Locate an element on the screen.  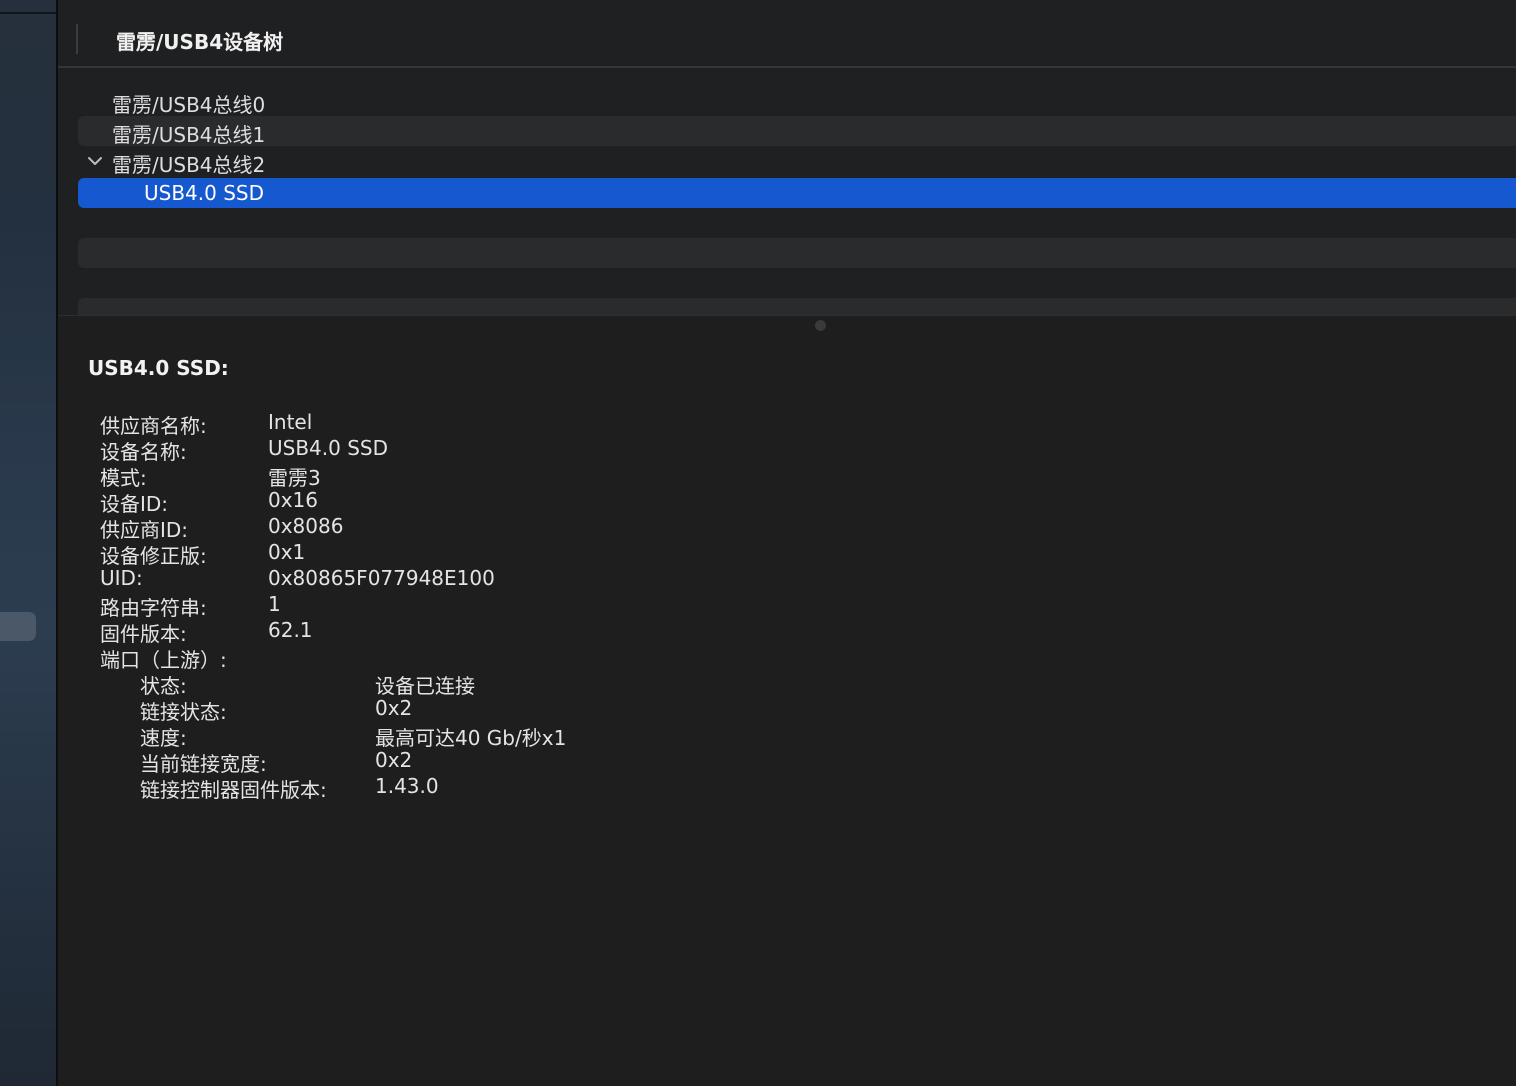
field-value-uid: 0x80865F077948E100 is located at coordinates (381, 578).